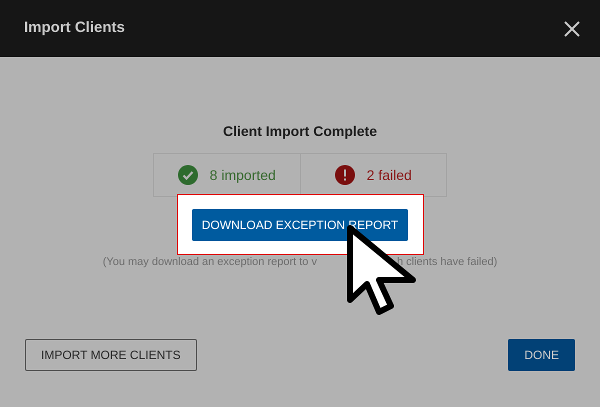 This screenshot has height=407, width=600. Describe the element at coordinates (447, 262) in the screenshot. I see `hint-text: h clients have failed)` at that location.